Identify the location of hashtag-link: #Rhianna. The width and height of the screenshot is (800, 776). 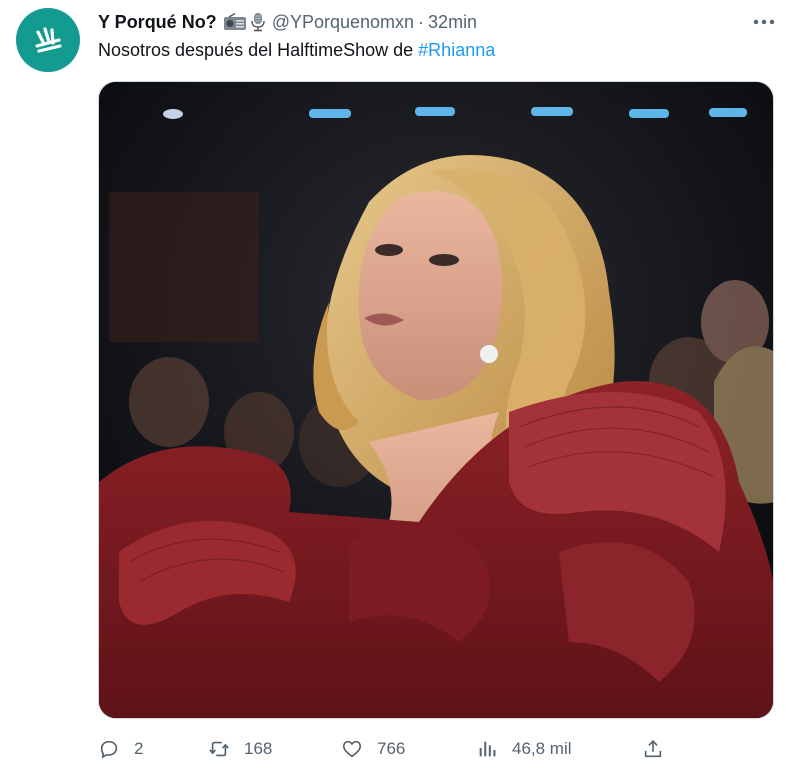
(456, 50).